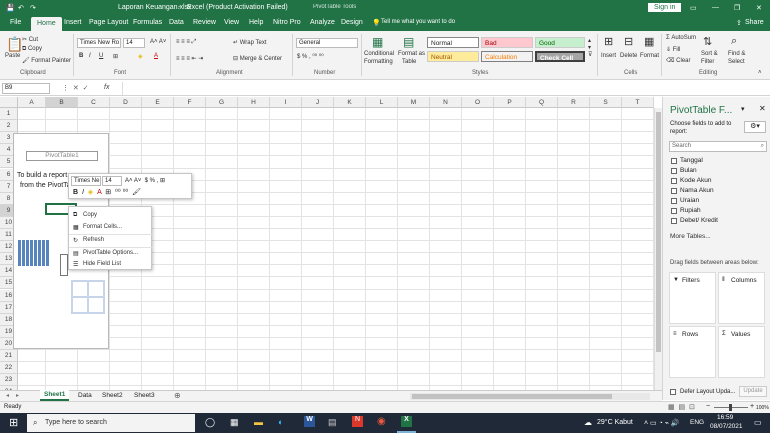 The image size is (770, 433). Describe the element at coordinates (649, 56) in the screenshot. I see `format-cells-button: Format` at that location.